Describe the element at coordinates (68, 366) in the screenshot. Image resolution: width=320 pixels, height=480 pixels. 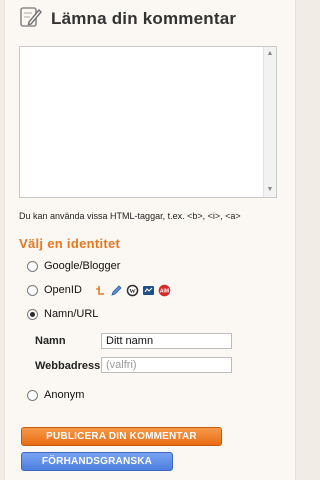
I see `website-label: Webbadress` at that location.